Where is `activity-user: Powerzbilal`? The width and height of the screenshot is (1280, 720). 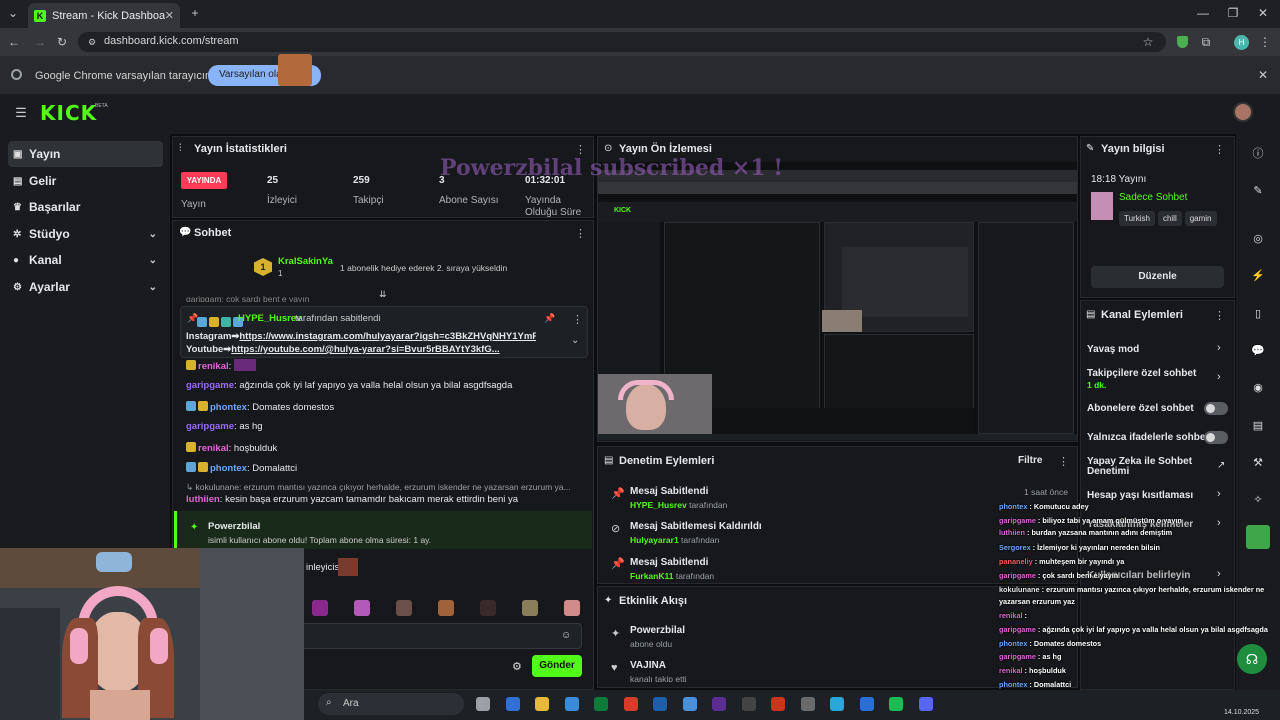
activity-user: Powerzbilal is located at coordinates (657, 630).